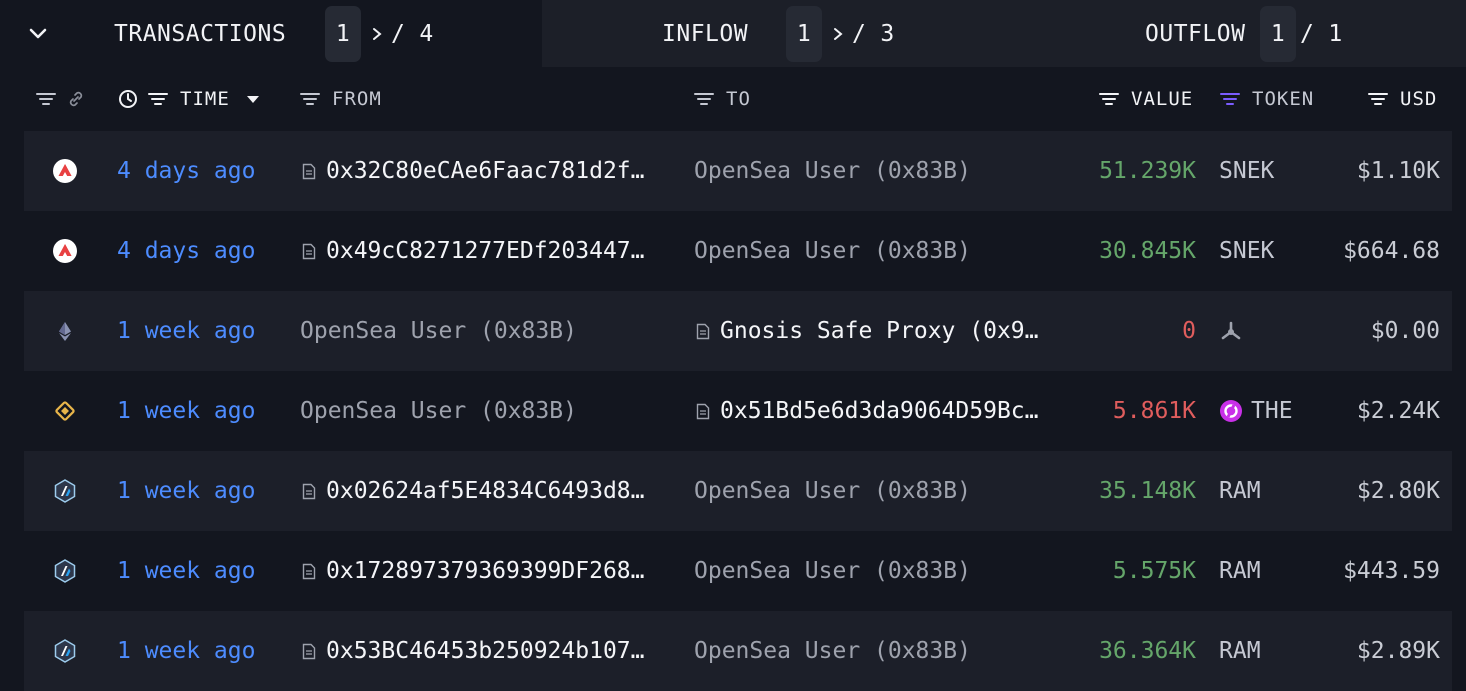 The image size is (1466, 691). I want to click on token-cell: THE, so click(1256, 411).